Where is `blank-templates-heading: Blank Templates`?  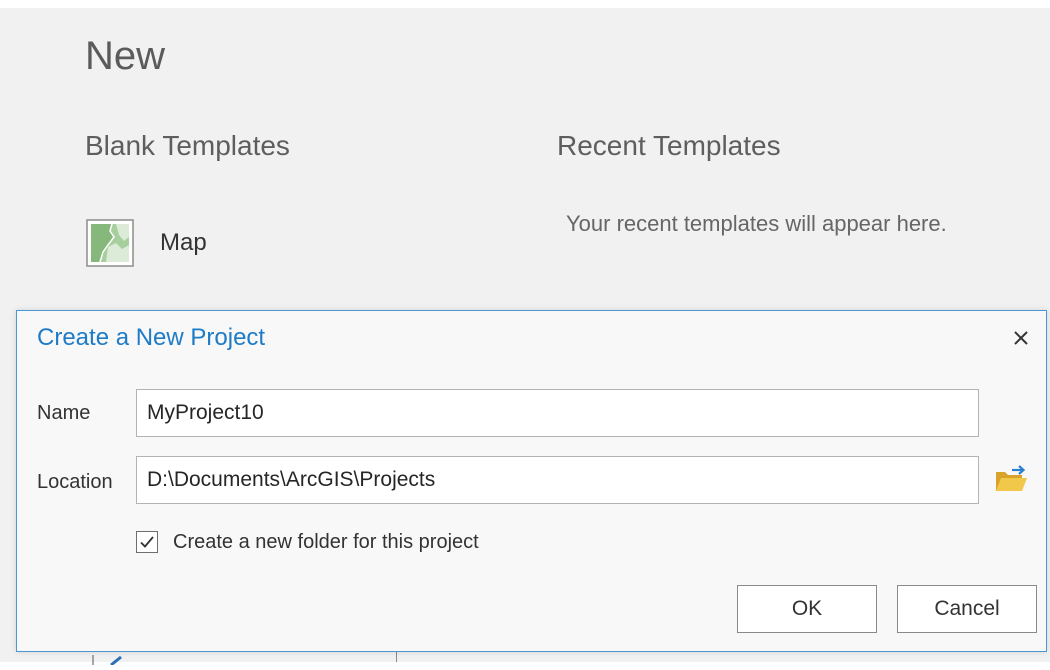
blank-templates-heading: Blank Templates is located at coordinates (187, 145).